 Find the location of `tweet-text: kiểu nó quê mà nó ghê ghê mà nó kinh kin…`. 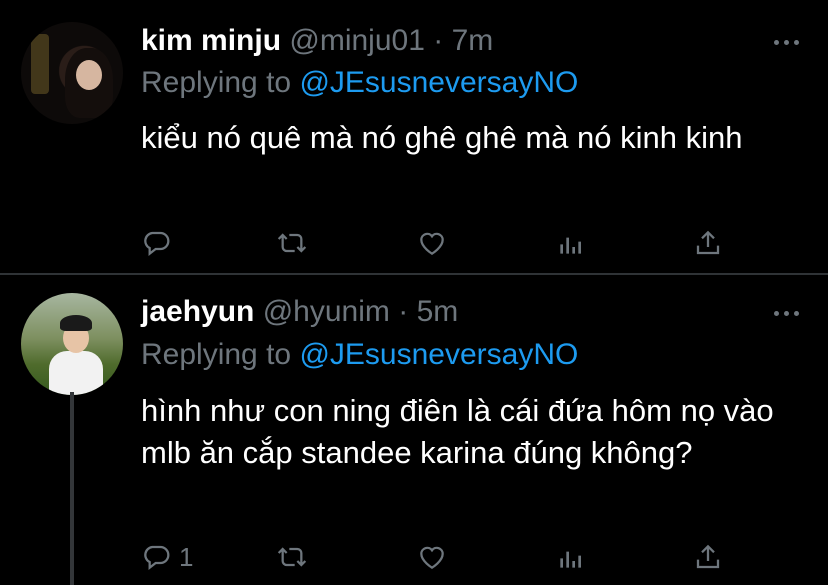

tweet-text: kiểu nó quê mà nó ghê ghê mà nó kinh kin… is located at coordinates (442, 137).